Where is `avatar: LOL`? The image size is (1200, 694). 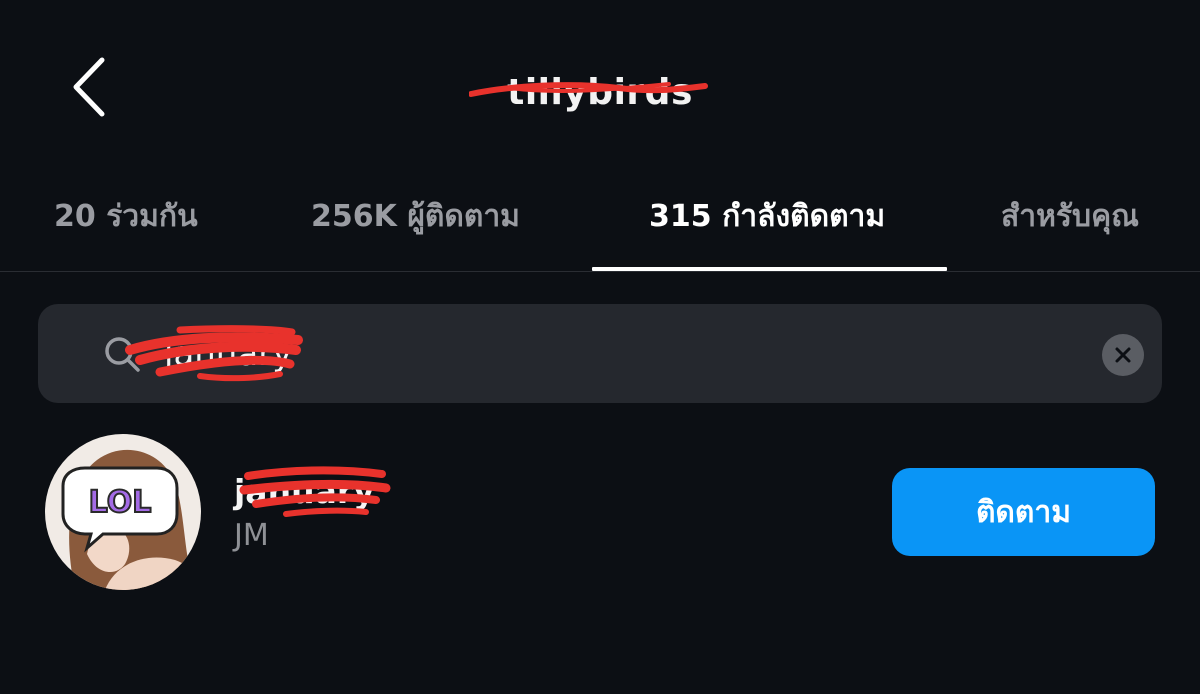
avatar: LOL is located at coordinates (123, 512).